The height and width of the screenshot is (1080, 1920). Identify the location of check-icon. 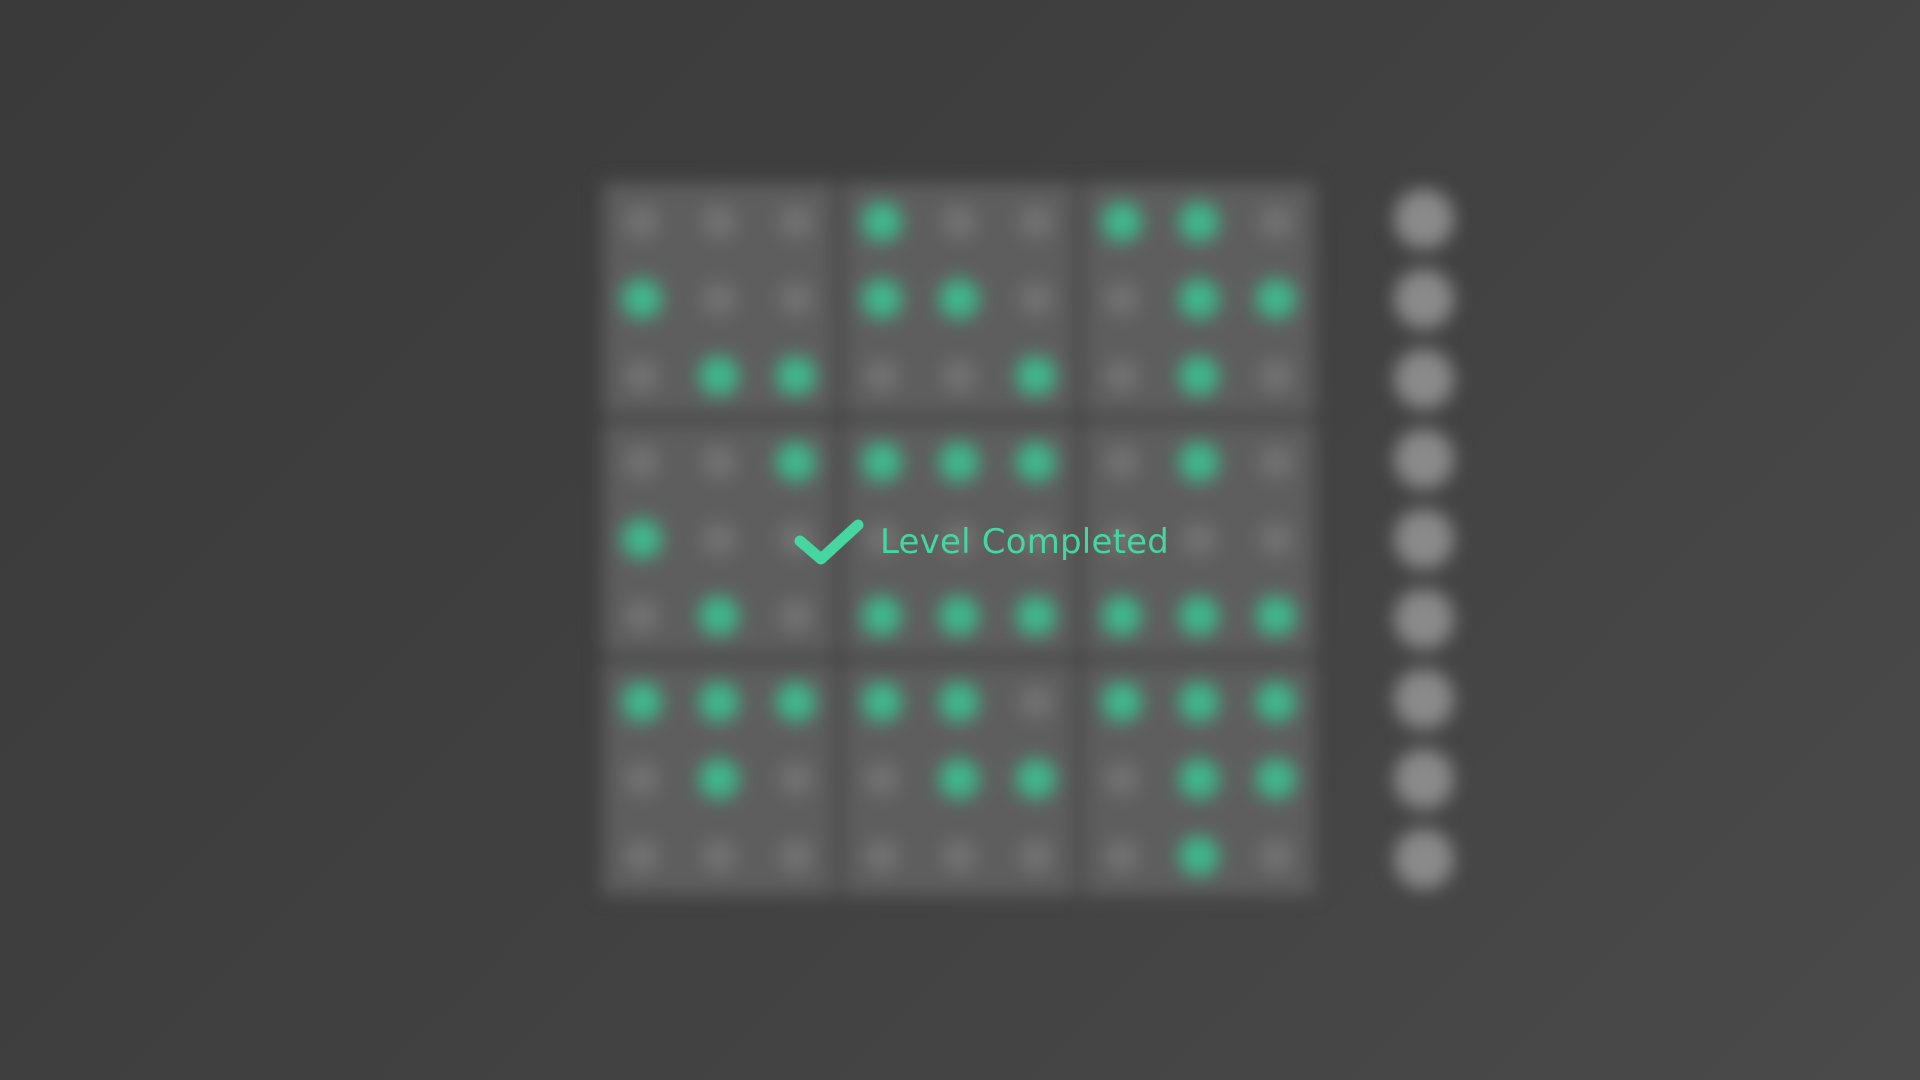
(829, 542).